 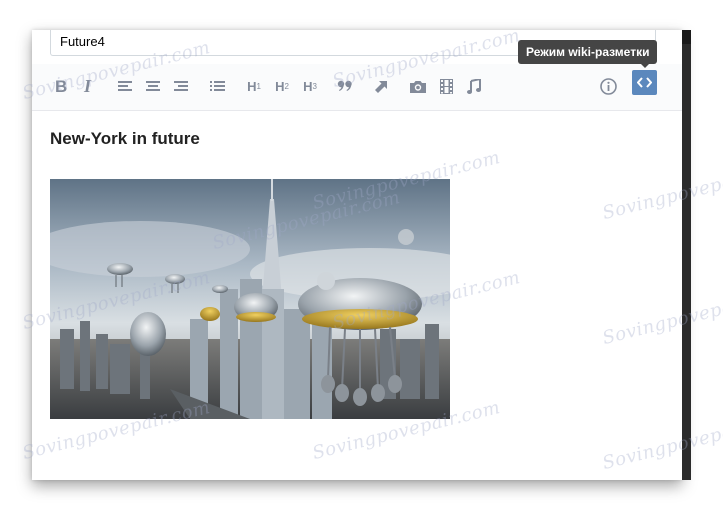 I want to click on heading-3-label: H, so click(x=308, y=86).